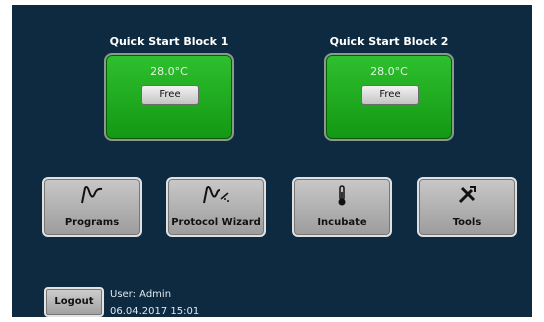  Describe the element at coordinates (169, 41) in the screenshot. I see `block-1-title: Quick Start Block 1` at that location.